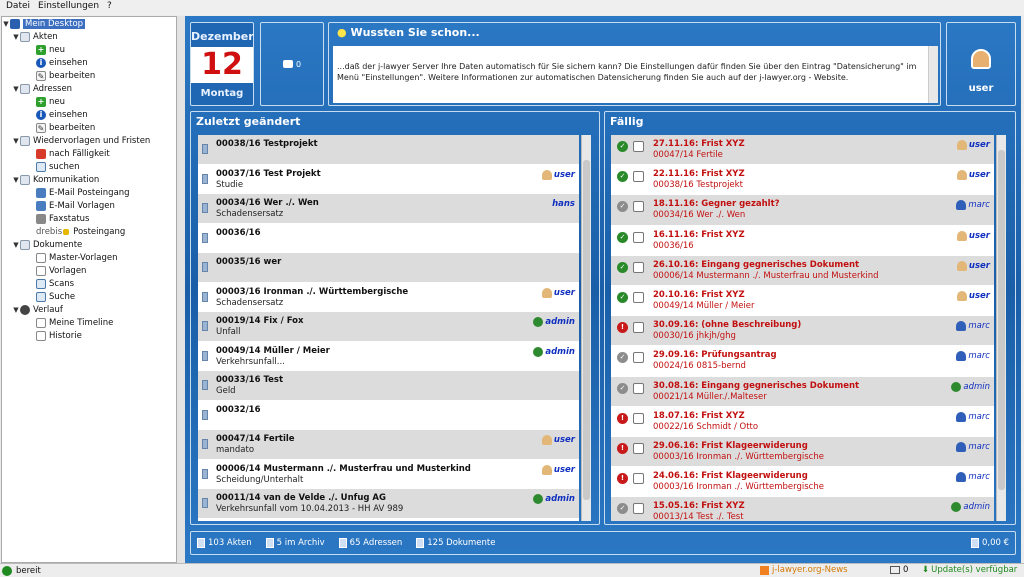 This screenshot has width=1024, height=577. Describe the element at coordinates (388, 445) in the screenshot. I see `recent-row: 00047/14 Fertile mandato user` at that location.